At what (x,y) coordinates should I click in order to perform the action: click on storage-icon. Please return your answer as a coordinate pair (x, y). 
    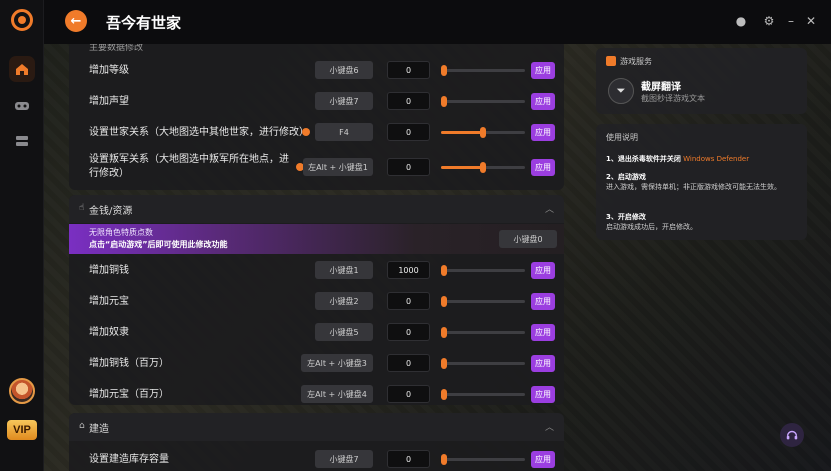
    Looking at the image, I should click on (22, 141).